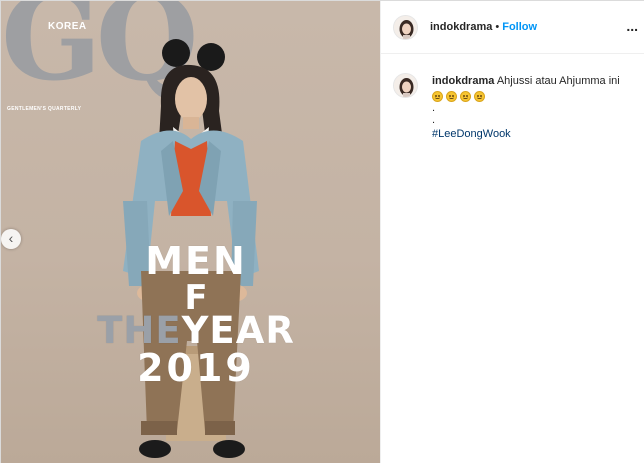  I want to click on cover-headline-line4: 2019, so click(196, 368).